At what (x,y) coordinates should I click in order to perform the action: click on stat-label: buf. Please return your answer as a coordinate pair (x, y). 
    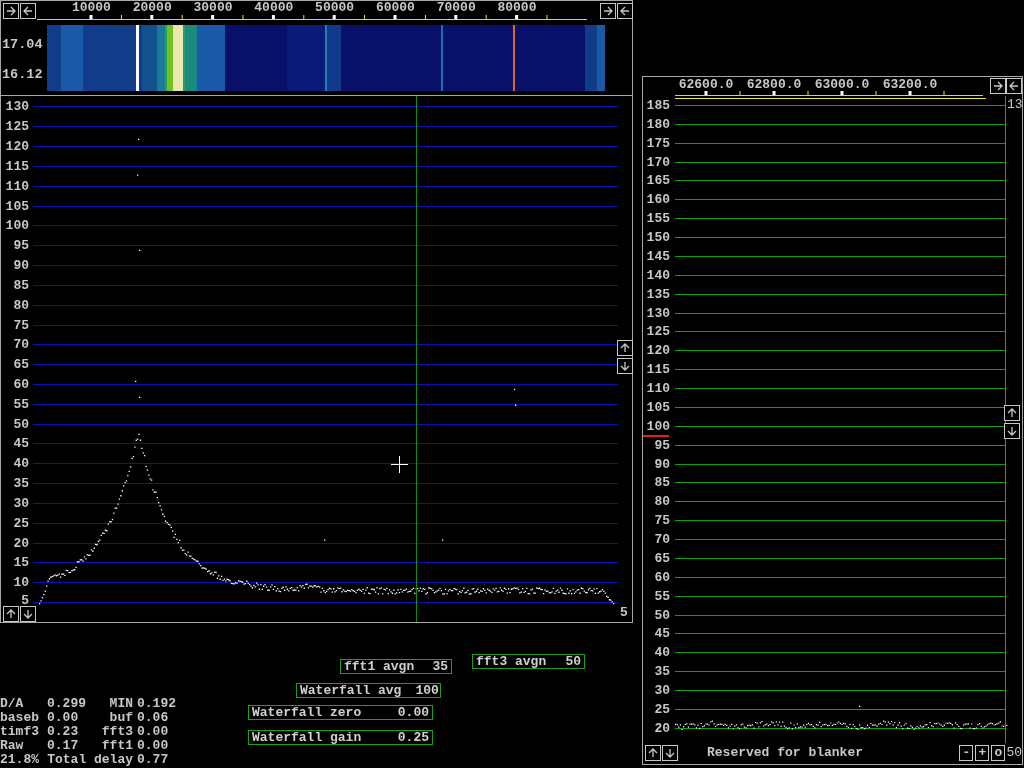
    Looking at the image, I should click on (121, 717).